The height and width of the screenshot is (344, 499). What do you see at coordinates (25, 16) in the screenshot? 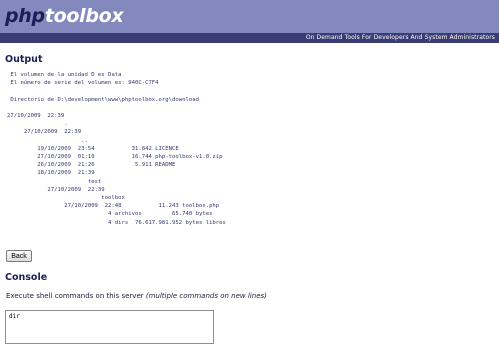
I see `logo-prefix: php` at bounding box center [25, 16].